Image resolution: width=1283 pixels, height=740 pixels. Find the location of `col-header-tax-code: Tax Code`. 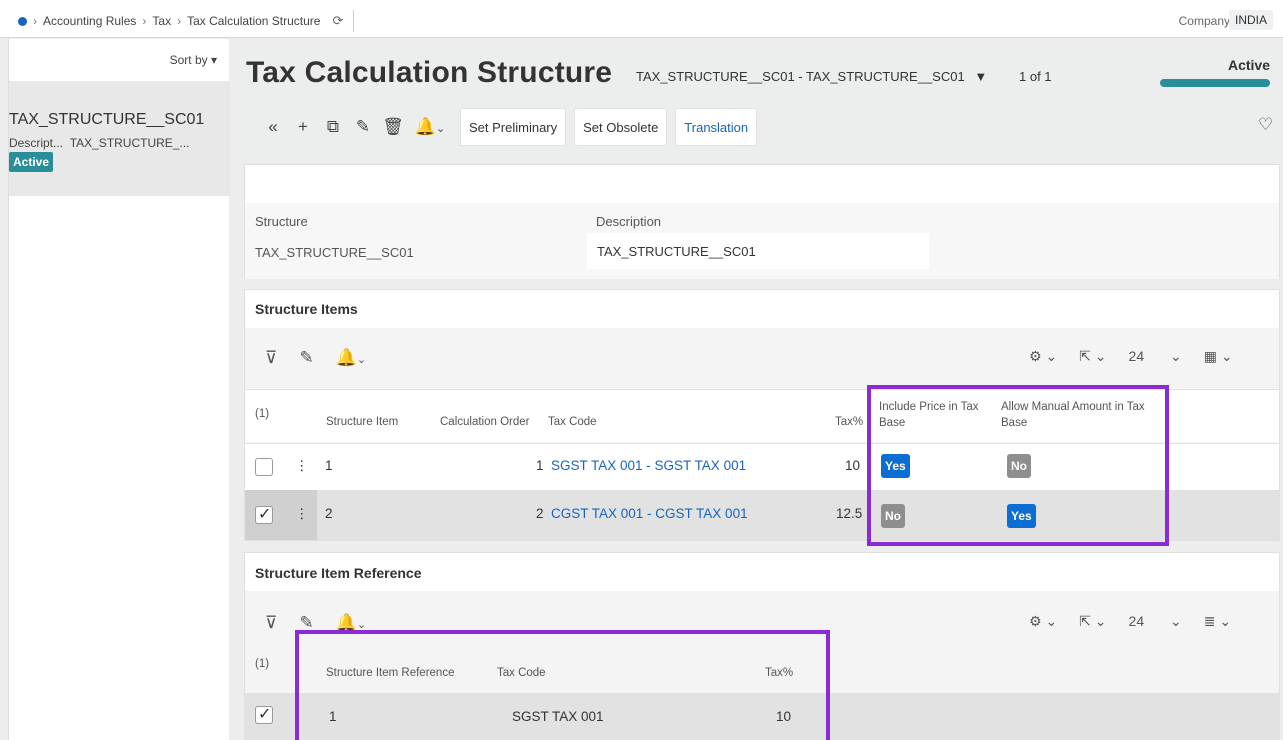

col-header-tax-code: Tax Code is located at coordinates (572, 422).